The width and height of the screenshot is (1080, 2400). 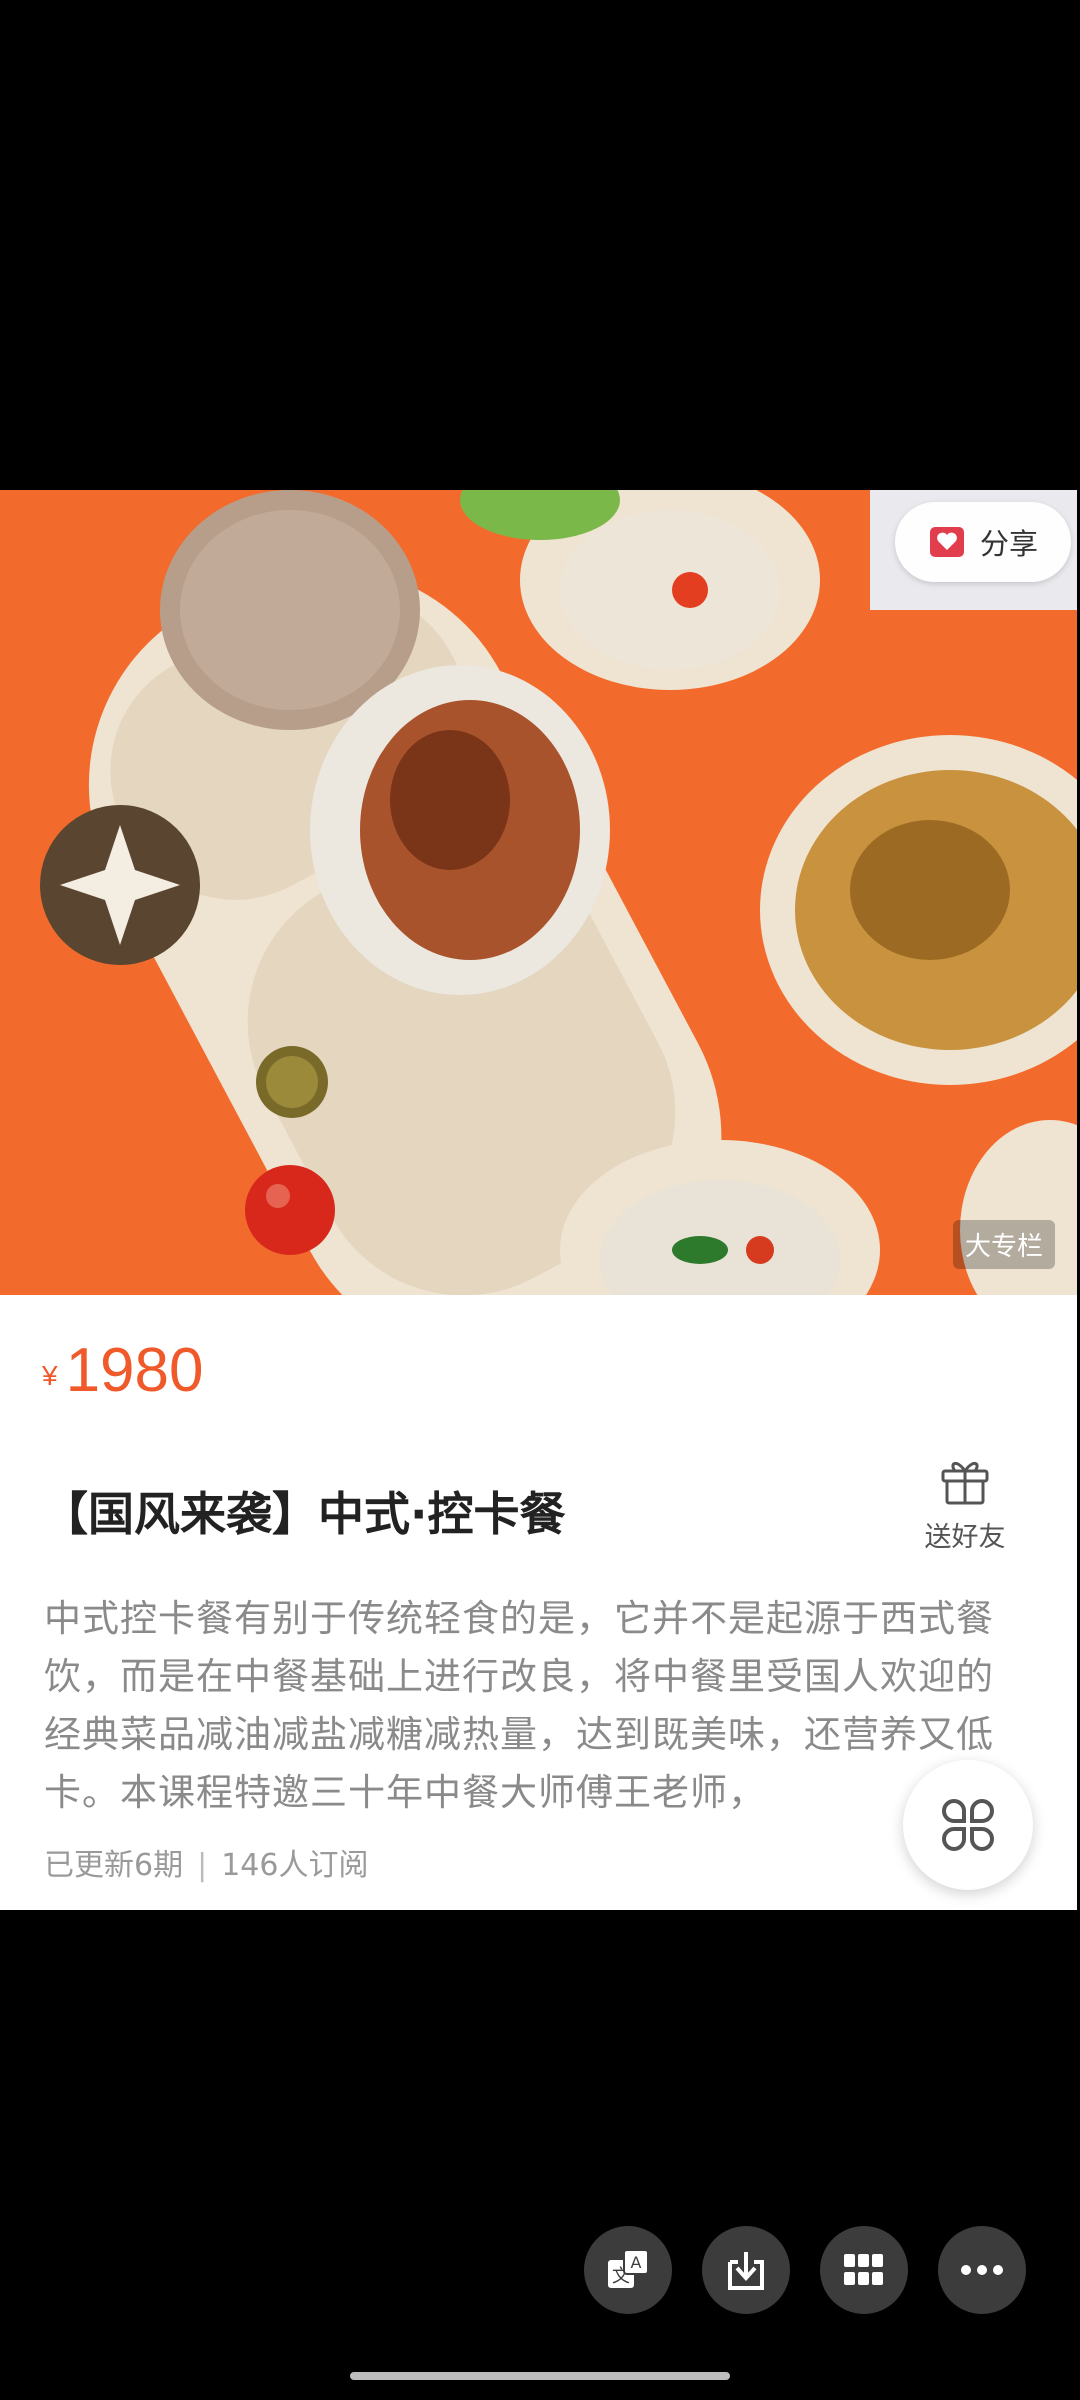 I want to click on download-button, so click(x=746, y=2270).